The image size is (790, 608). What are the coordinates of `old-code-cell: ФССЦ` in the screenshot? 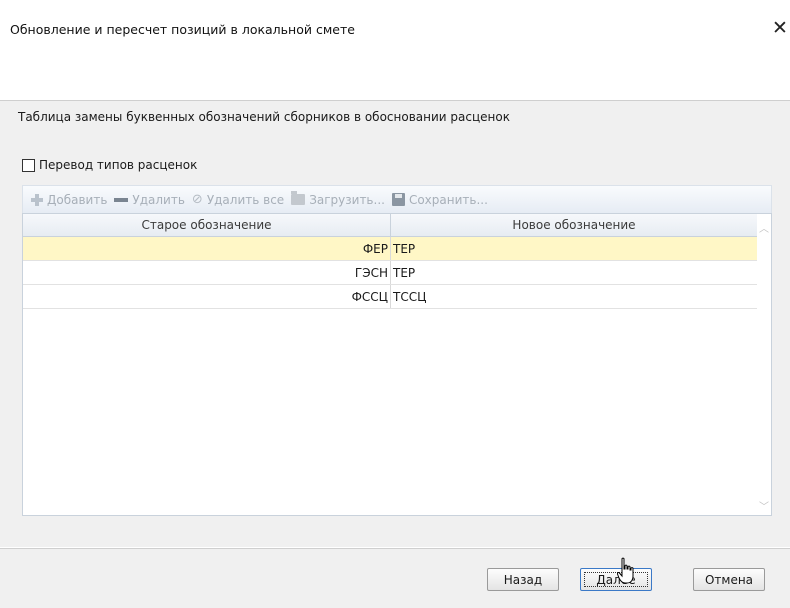 It's located at (207, 296).